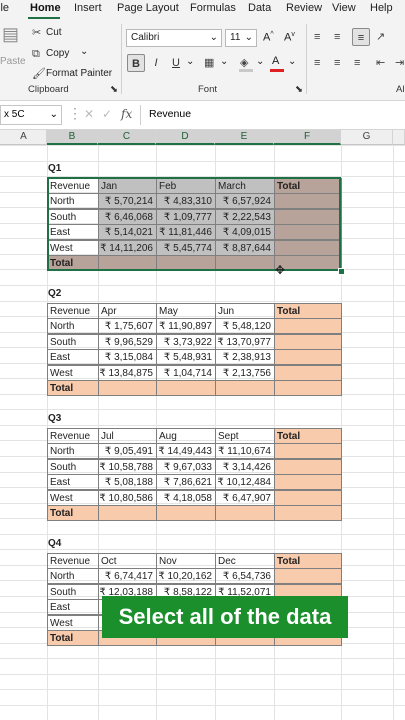 Image resolution: width=405 pixels, height=720 pixels. I want to click on column-header-f: F, so click(307, 137).